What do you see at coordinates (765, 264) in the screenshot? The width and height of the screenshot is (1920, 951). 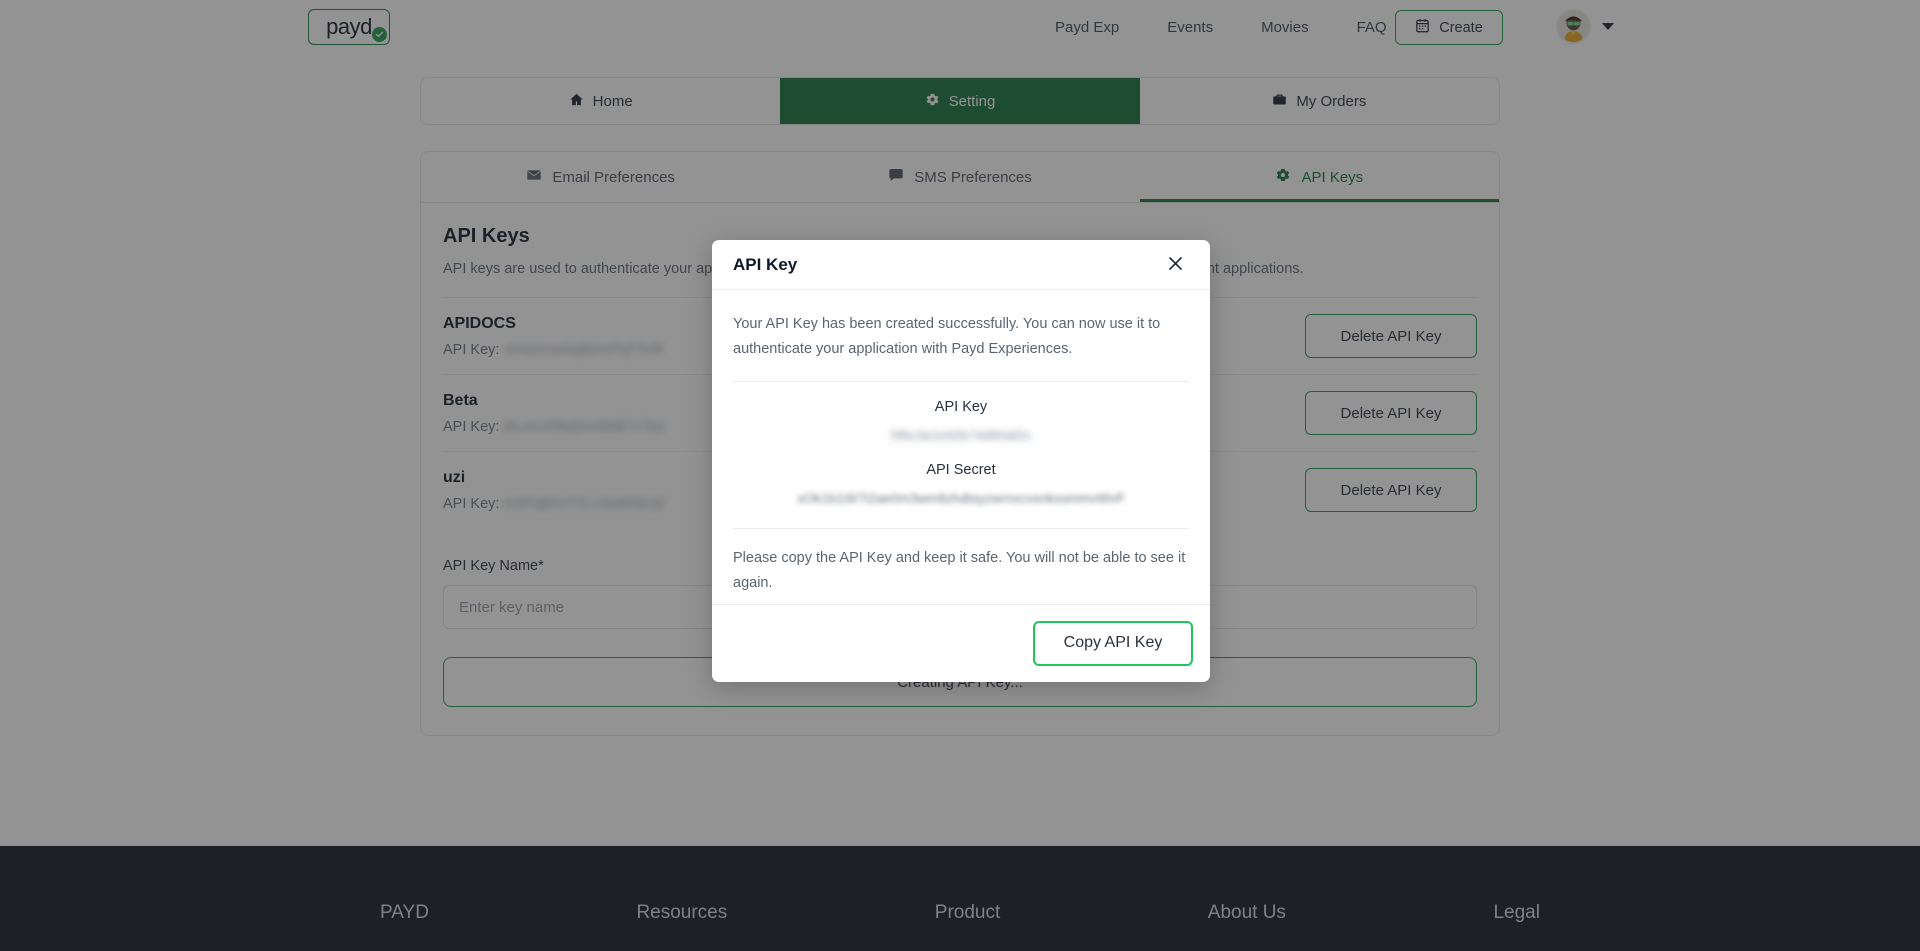 I see `modal-title: API Key` at bounding box center [765, 264].